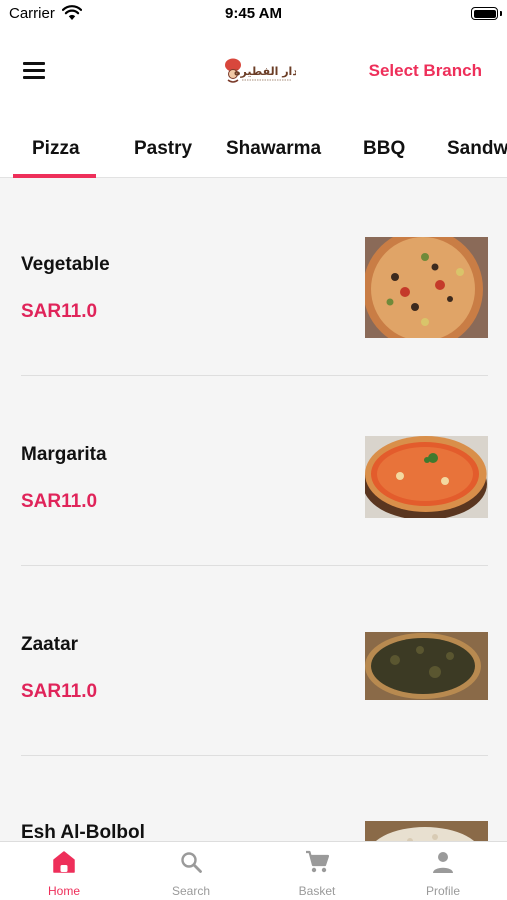 The width and height of the screenshot is (507, 900). I want to click on tab-pastry: Pastry, so click(163, 149).